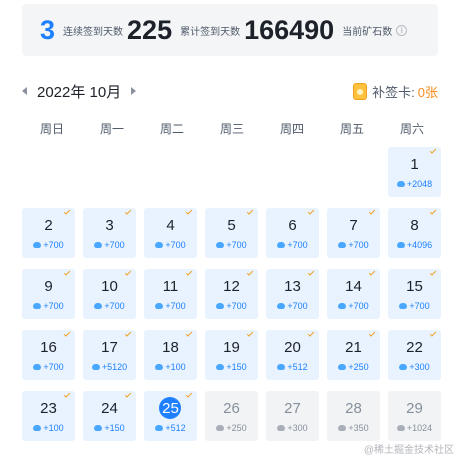 The width and height of the screenshot is (460, 460). I want to click on day-number: 14, so click(353, 286).